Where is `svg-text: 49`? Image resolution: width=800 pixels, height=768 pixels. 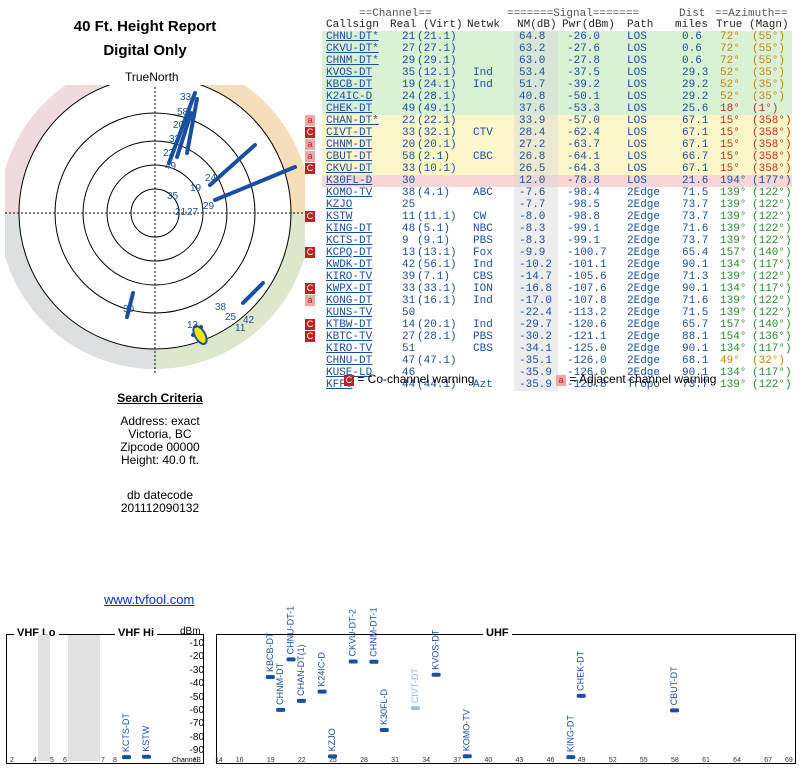
svg-text: 49 is located at coordinates (171, 166).